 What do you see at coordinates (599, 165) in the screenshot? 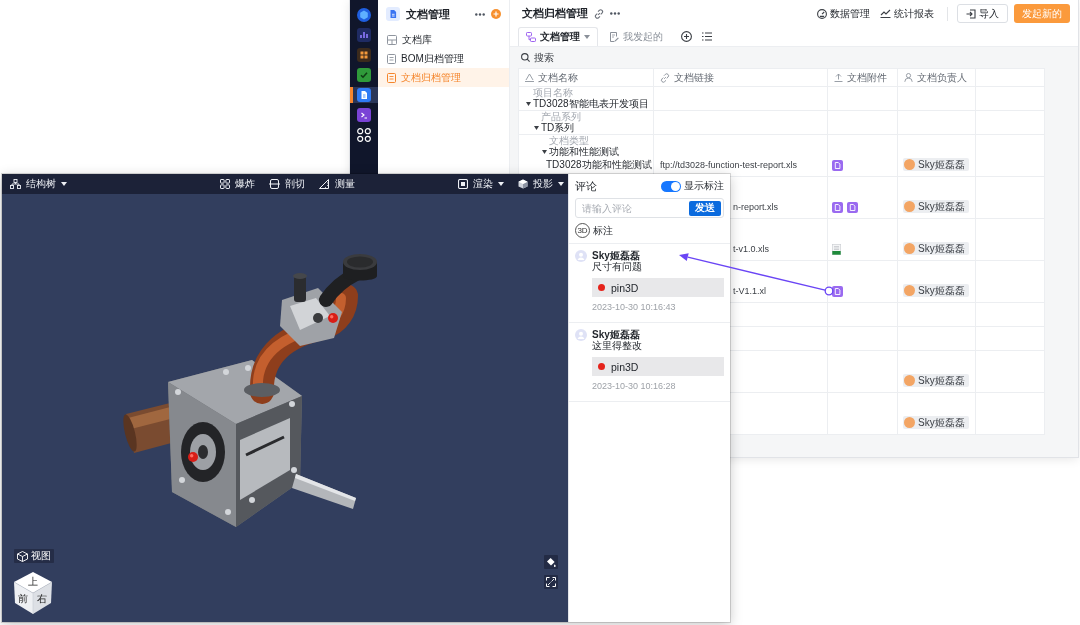
I see `document-name: TD3028功能和性能测试` at bounding box center [599, 165].